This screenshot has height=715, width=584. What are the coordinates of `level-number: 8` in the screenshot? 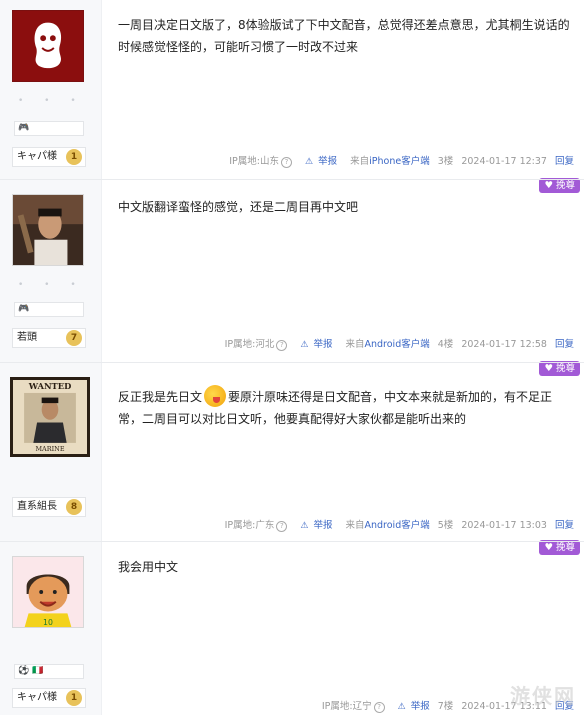 It's located at (74, 507).